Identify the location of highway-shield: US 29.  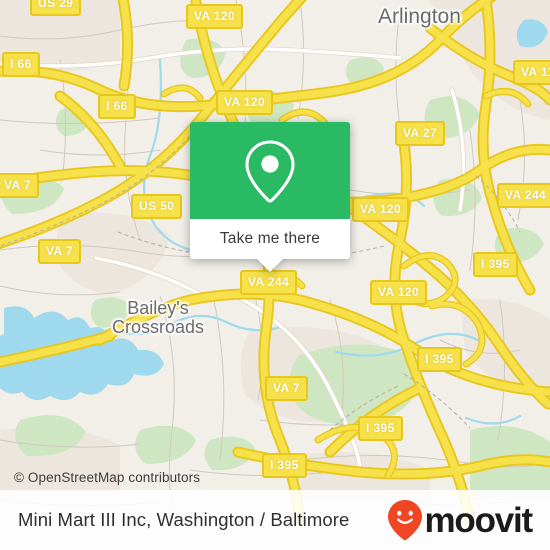
(56, 8).